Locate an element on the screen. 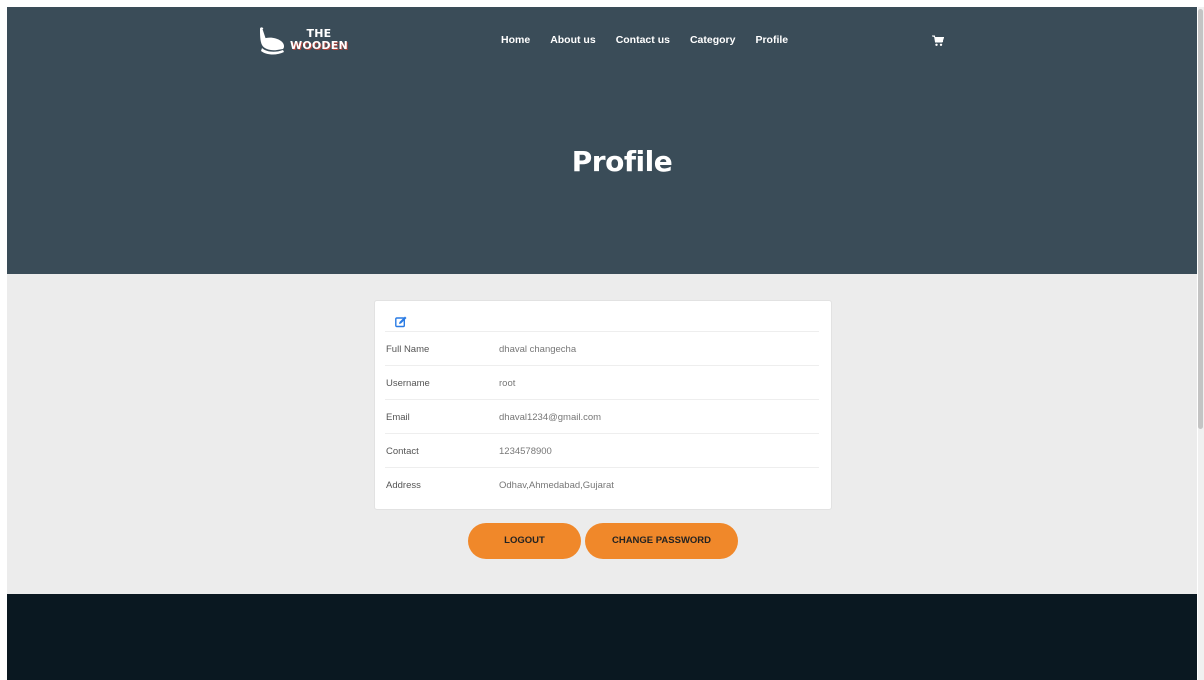 The height and width of the screenshot is (680, 1204). edit-icon is located at coordinates (401, 322).